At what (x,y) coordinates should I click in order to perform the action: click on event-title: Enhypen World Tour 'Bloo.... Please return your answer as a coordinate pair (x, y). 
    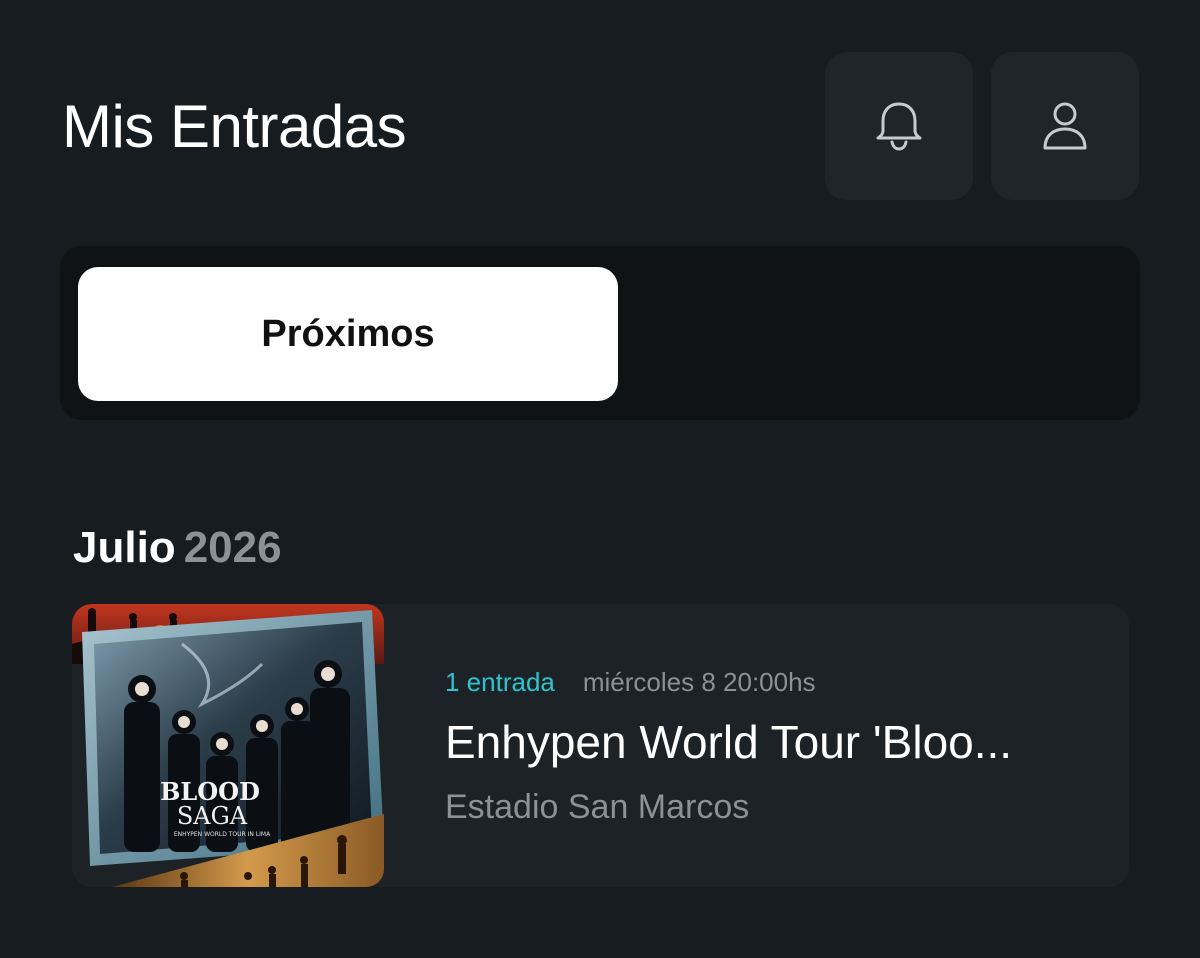
    Looking at the image, I should click on (729, 742).